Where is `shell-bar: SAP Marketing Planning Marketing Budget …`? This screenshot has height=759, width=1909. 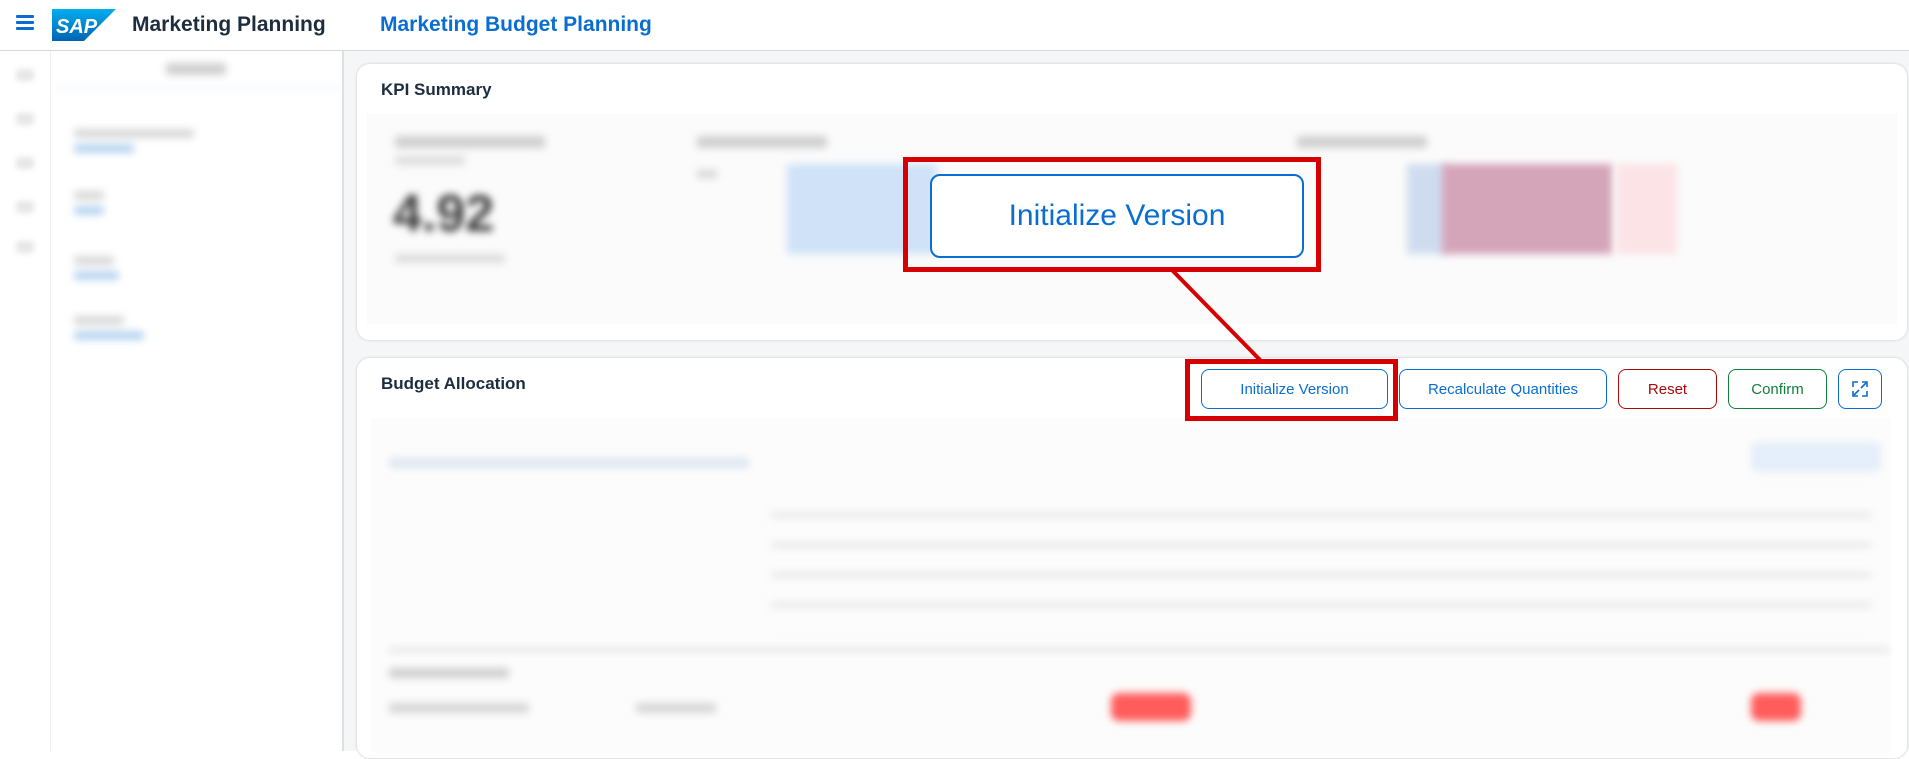 shell-bar: SAP Marketing Planning Marketing Budget … is located at coordinates (954, 25).